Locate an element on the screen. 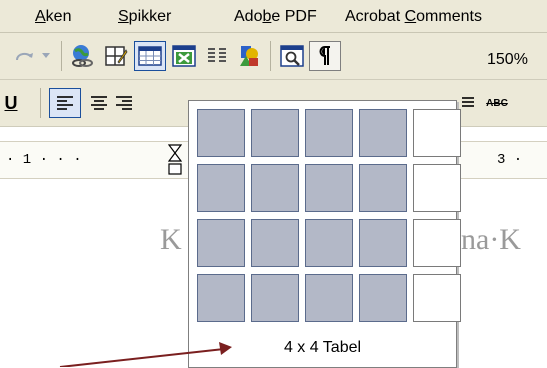 The width and height of the screenshot is (547, 368). document-map-icon is located at coordinates (292, 56).